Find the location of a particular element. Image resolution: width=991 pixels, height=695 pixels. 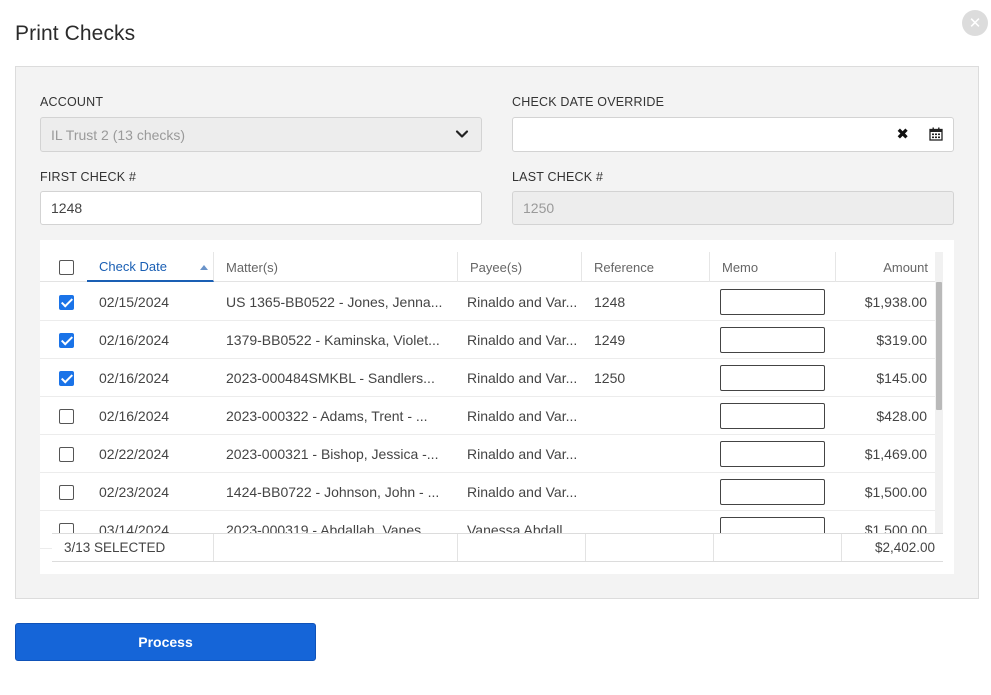

last-check-value: 1250 is located at coordinates (539, 208).